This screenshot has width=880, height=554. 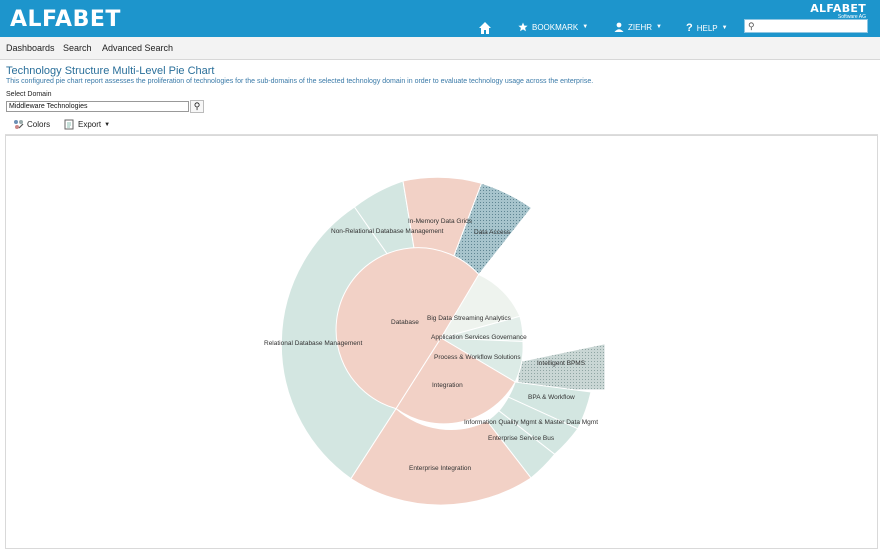 What do you see at coordinates (440, 468) in the screenshot?
I see `label-enterprise-integration: Enterprise Integration` at bounding box center [440, 468].